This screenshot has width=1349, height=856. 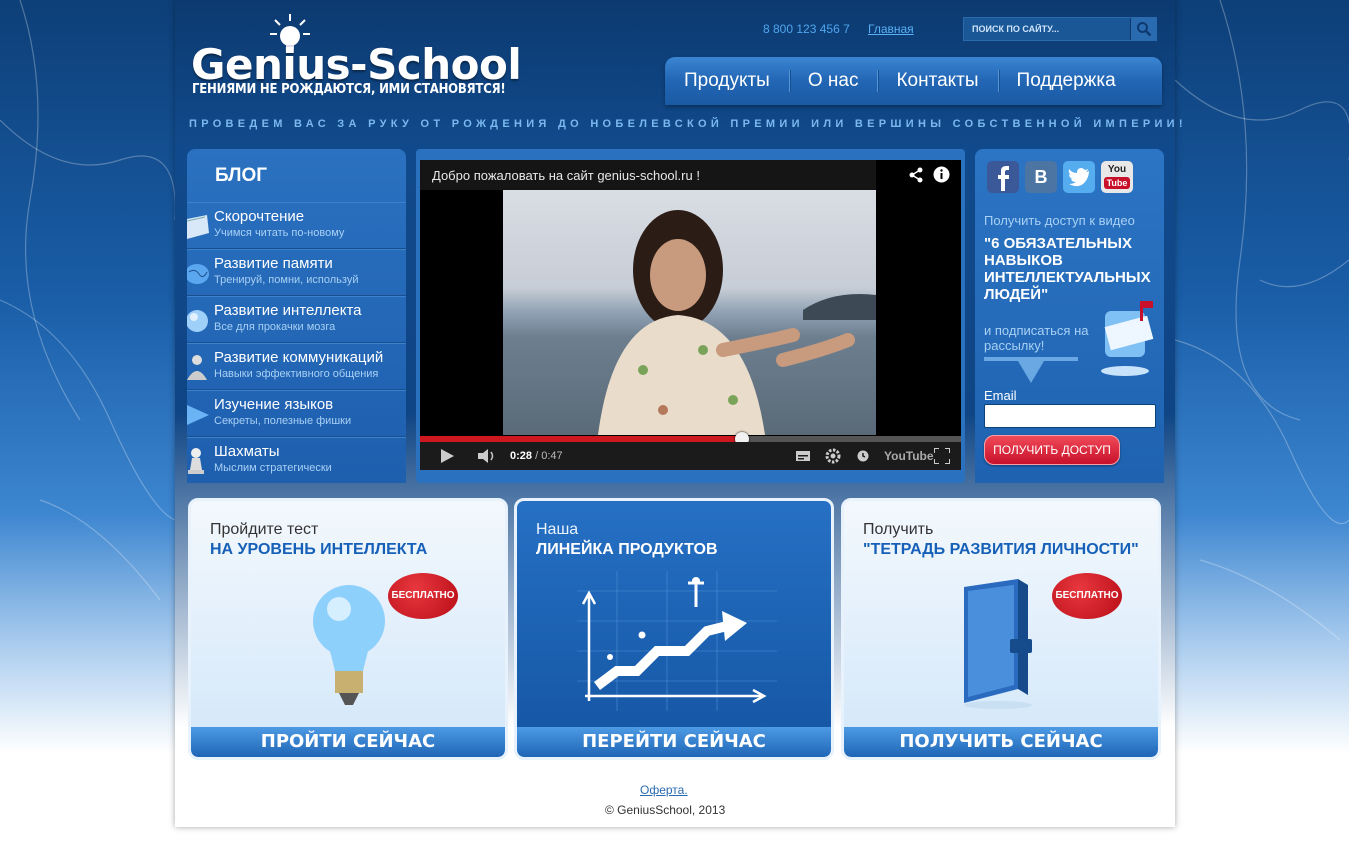 What do you see at coordinates (247, 451) in the screenshot?
I see `blog-item-label: Шахматы` at bounding box center [247, 451].